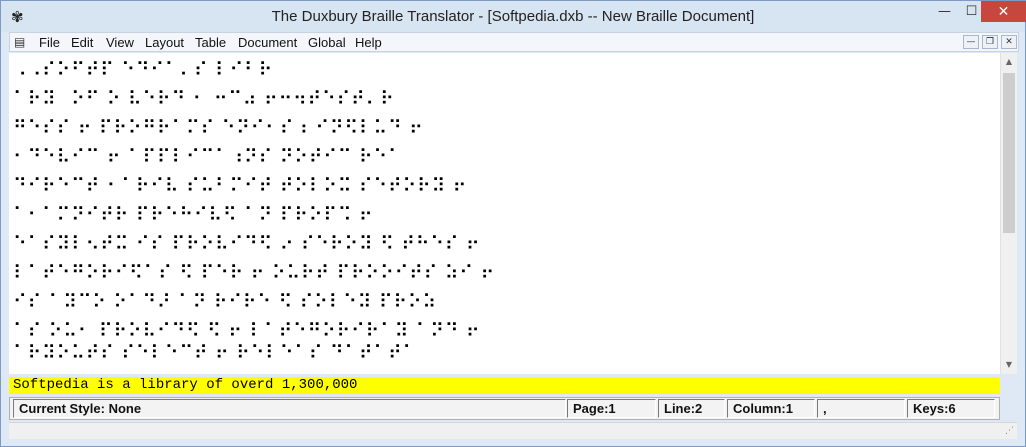 This screenshot has width=1026, height=447. I want to click on scroll-thumb, so click(1009, 153).